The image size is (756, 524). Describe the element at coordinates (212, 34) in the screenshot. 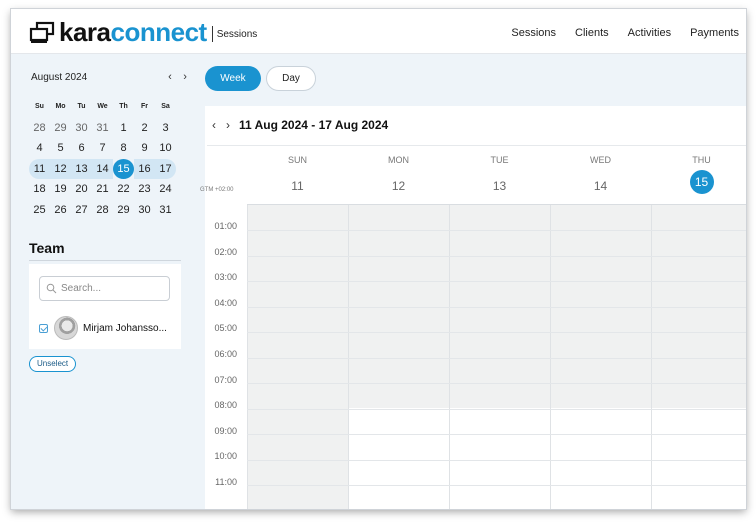

I see `brand-divider` at that location.